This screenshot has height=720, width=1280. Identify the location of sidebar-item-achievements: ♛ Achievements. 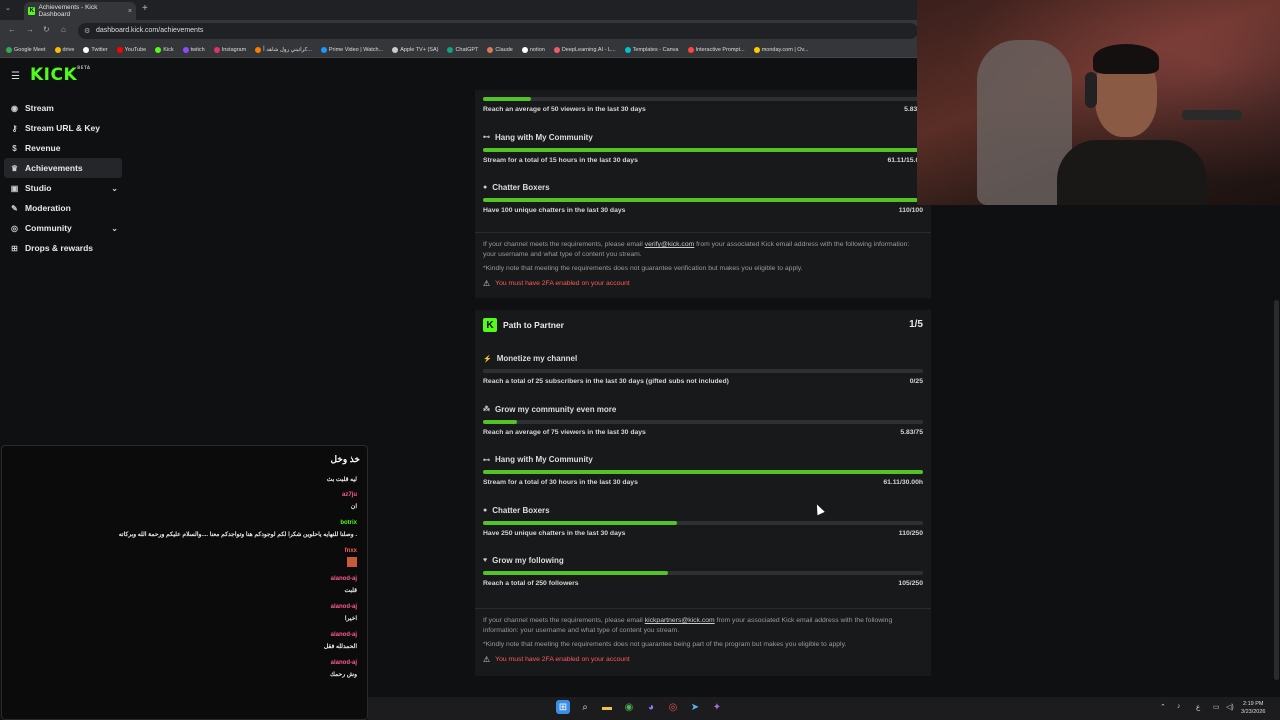
(63, 168).